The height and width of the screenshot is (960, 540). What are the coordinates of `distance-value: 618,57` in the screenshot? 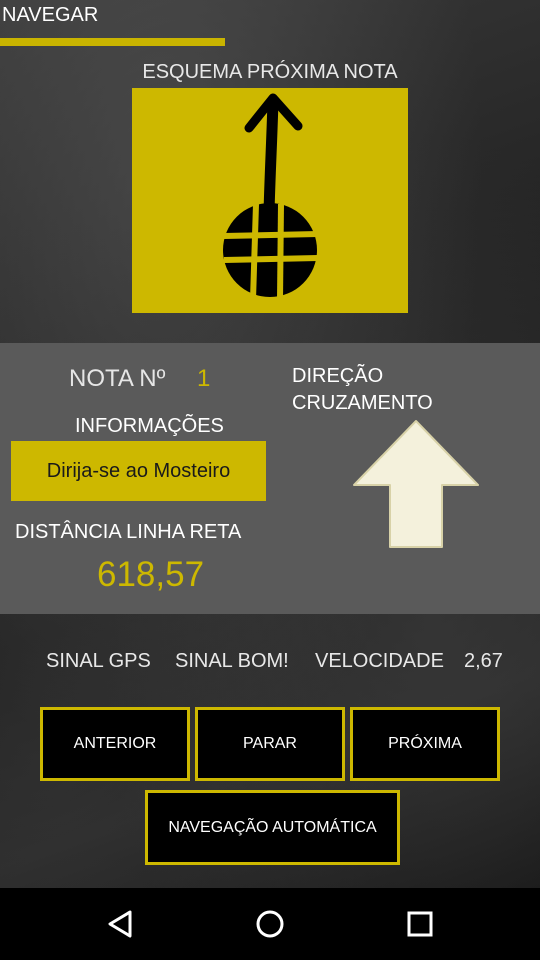 It's located at (151, 574).